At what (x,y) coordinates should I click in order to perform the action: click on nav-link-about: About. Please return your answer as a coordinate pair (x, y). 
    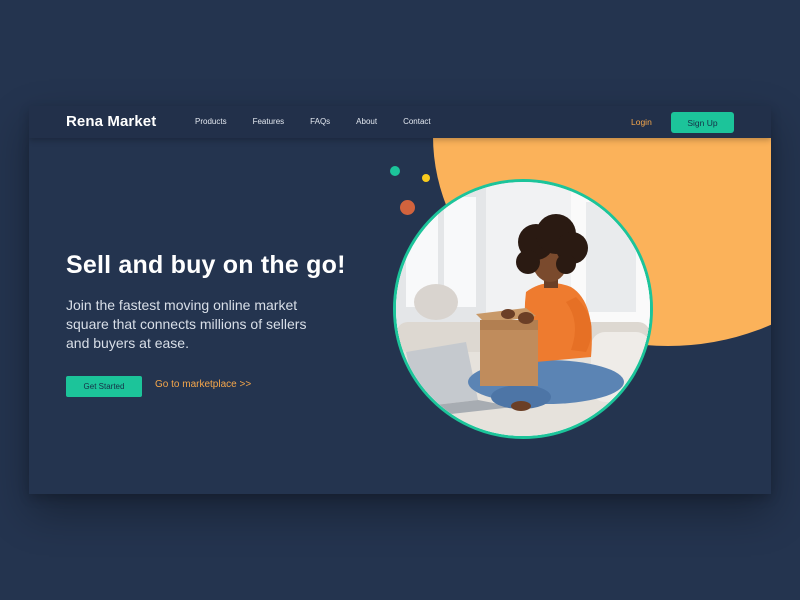
    Looking at the image, I should click on (366, 121).